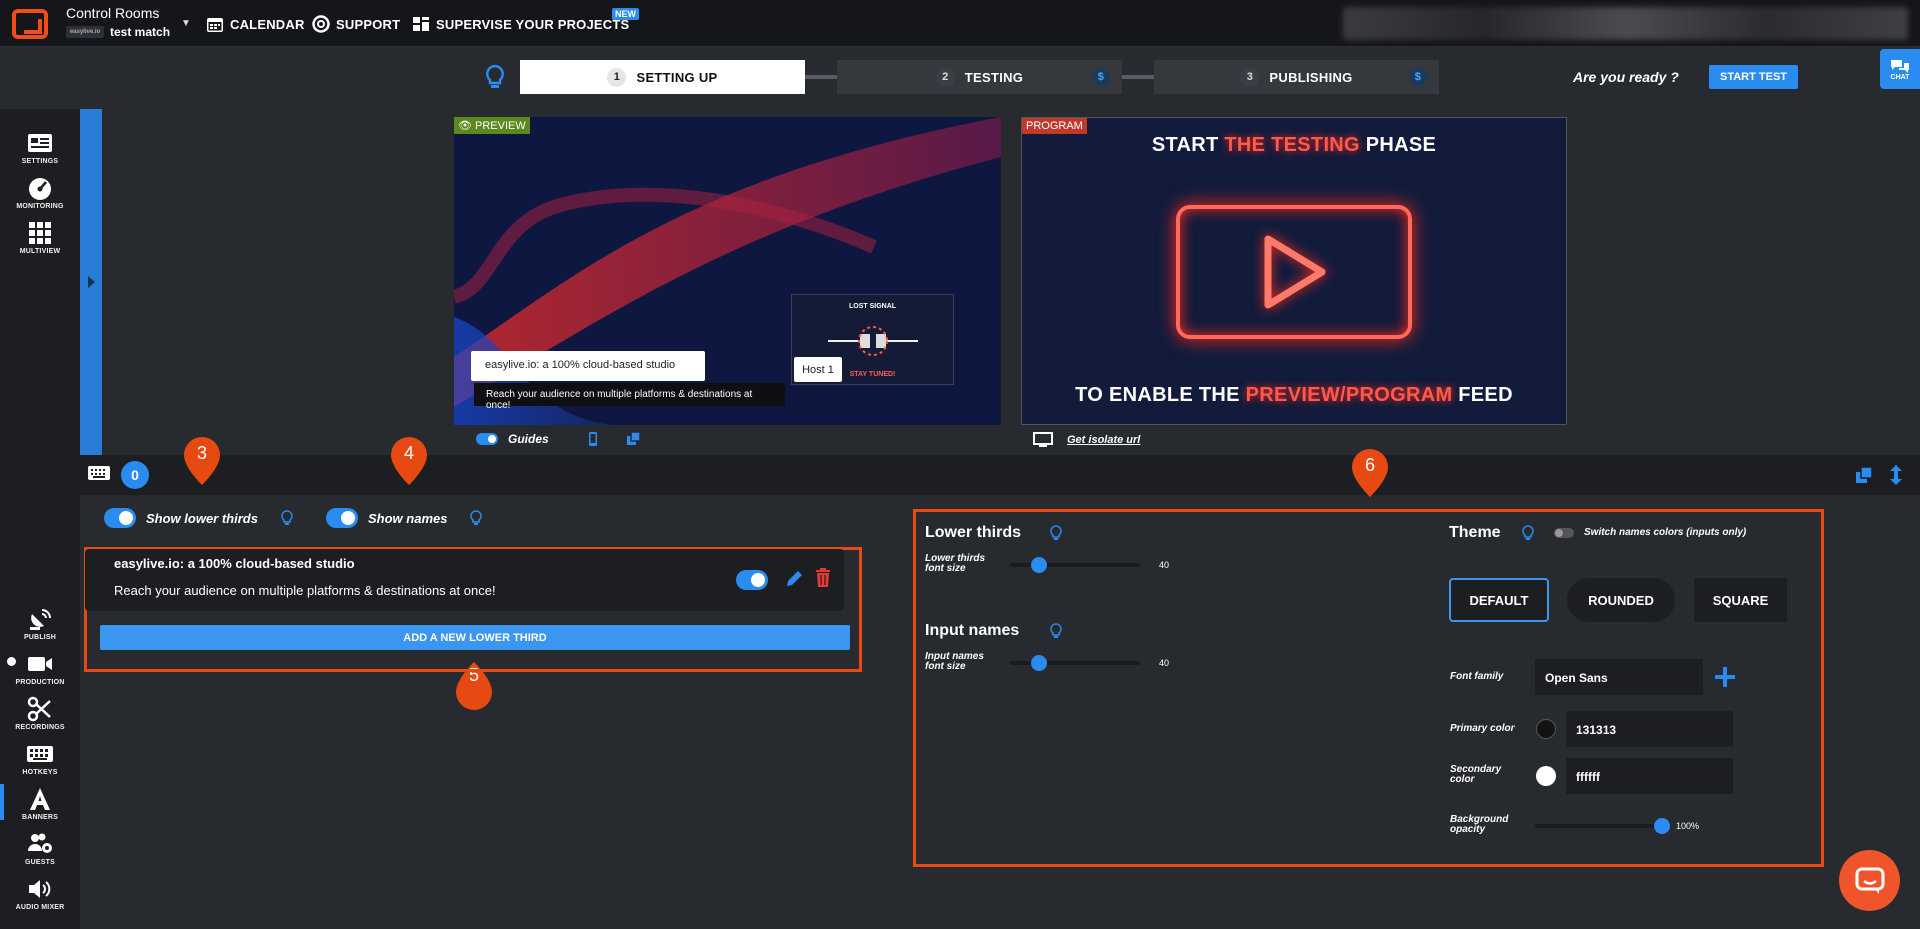 The width and height of the screenshot is (1920, 929). What do you see at coordinates (1398, 145) in the screenshot?
I see `program-headline-c: PHASE` at bounding box center [1398, 145].